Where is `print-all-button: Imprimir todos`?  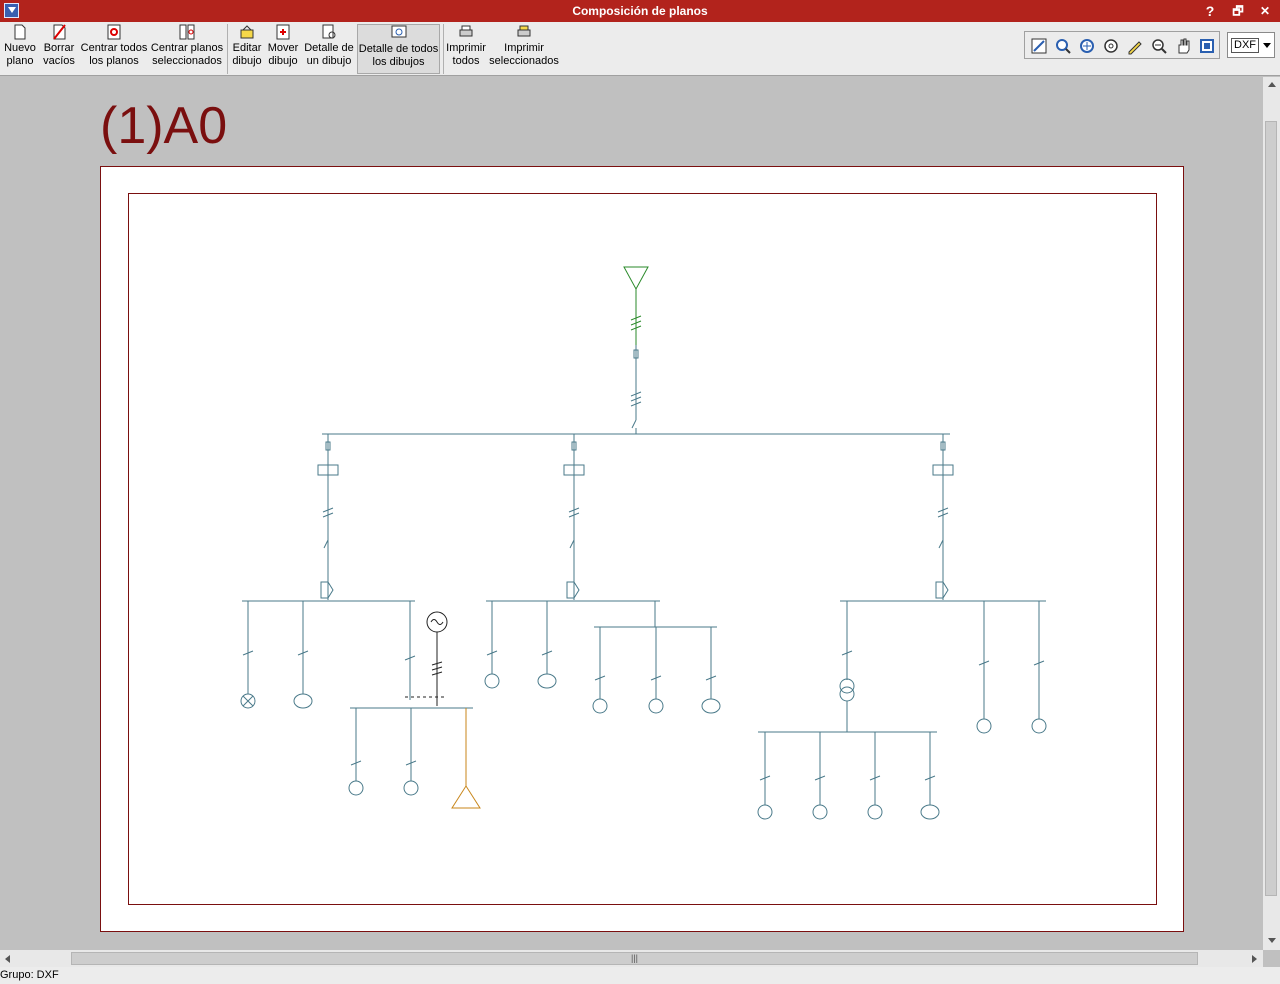
print-all-button: Imprimir todos is located at coordinates (466, 49).